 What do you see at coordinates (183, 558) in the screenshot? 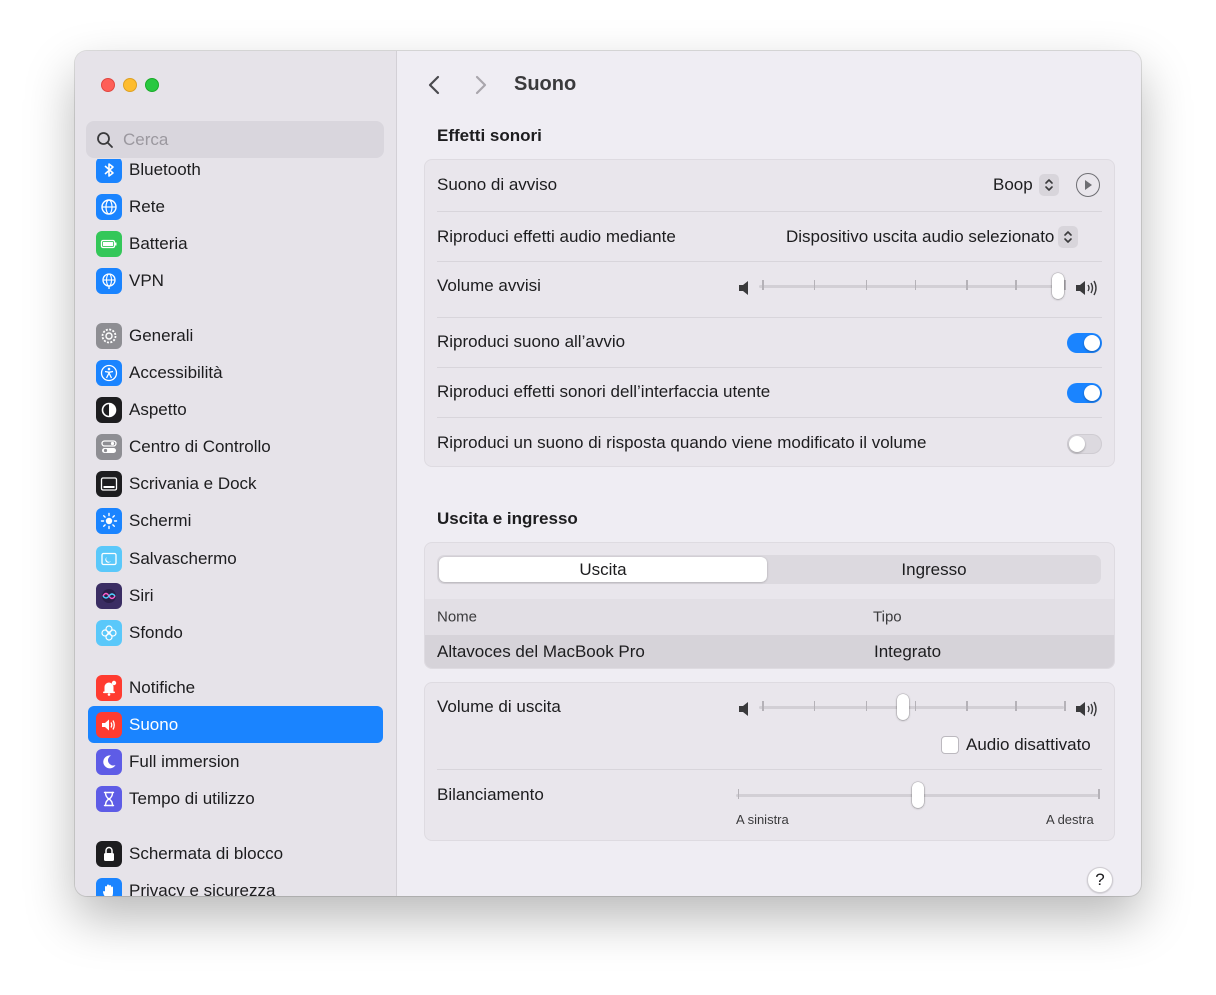
I see `sidebar-item-label: Salvaschermo` at bounding box center [183, 558].